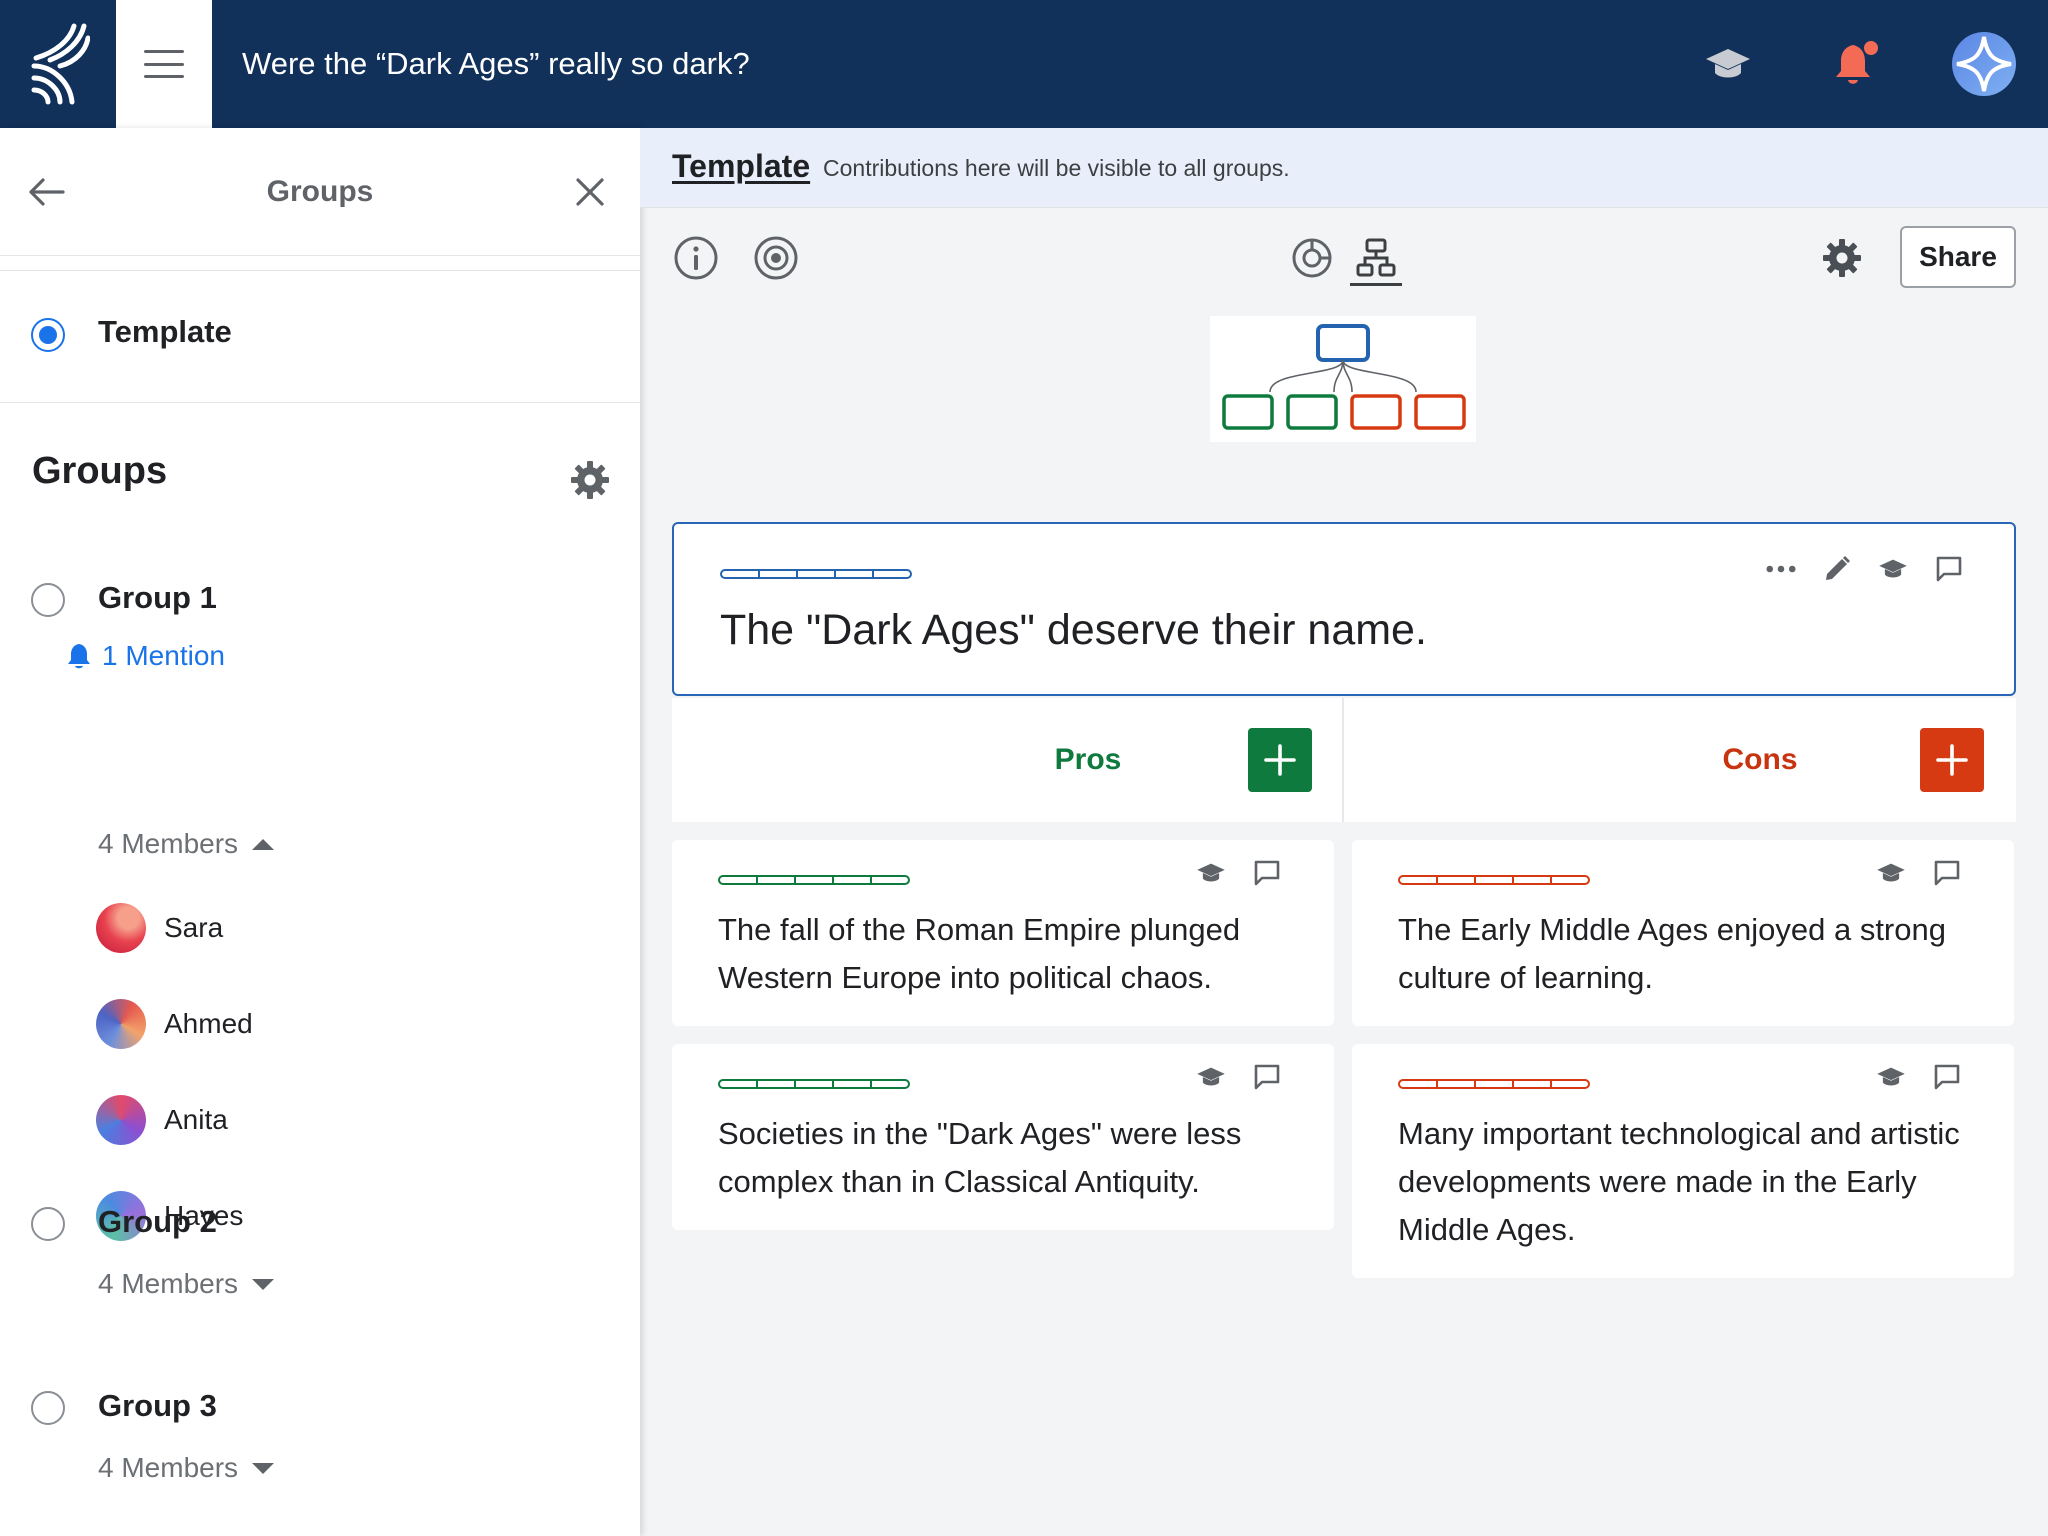 The image size is (2048, 1536). I want to click on pros-column-header: Pros, so click(1007, 760).